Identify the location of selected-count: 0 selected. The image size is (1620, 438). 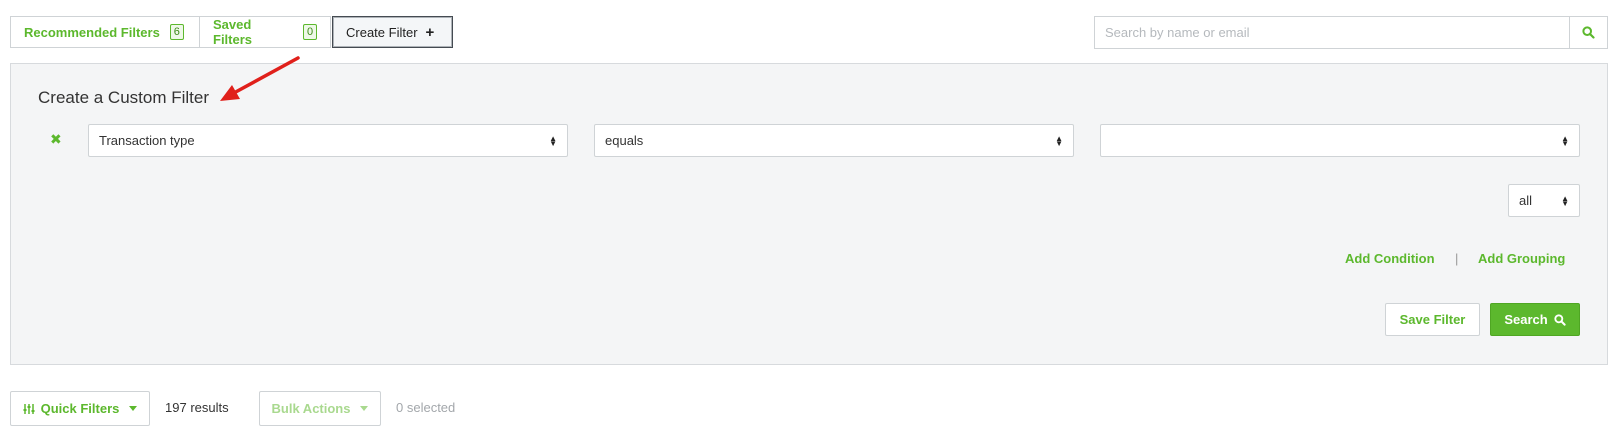
(426, 407).